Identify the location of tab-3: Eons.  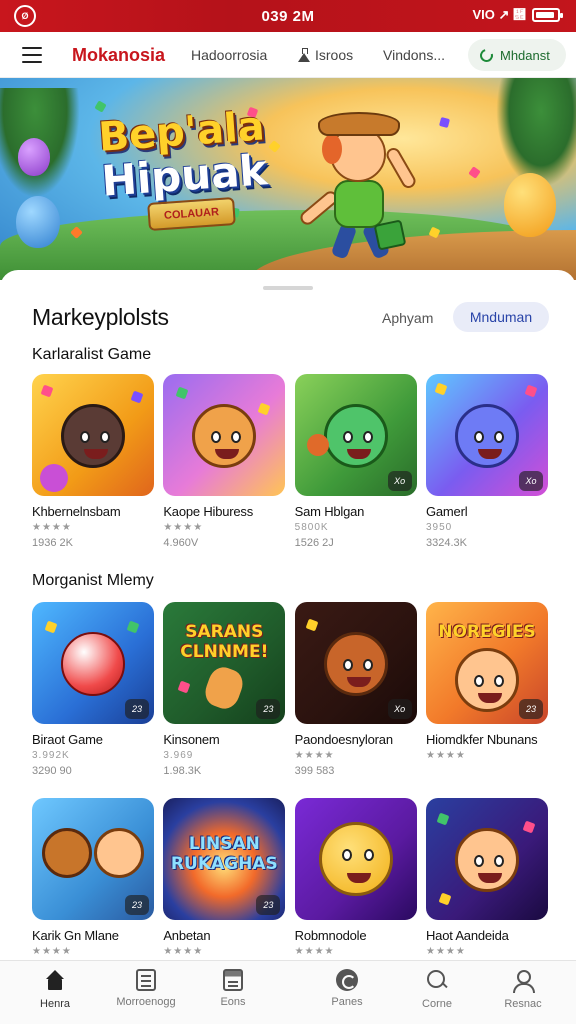
(233, 988).